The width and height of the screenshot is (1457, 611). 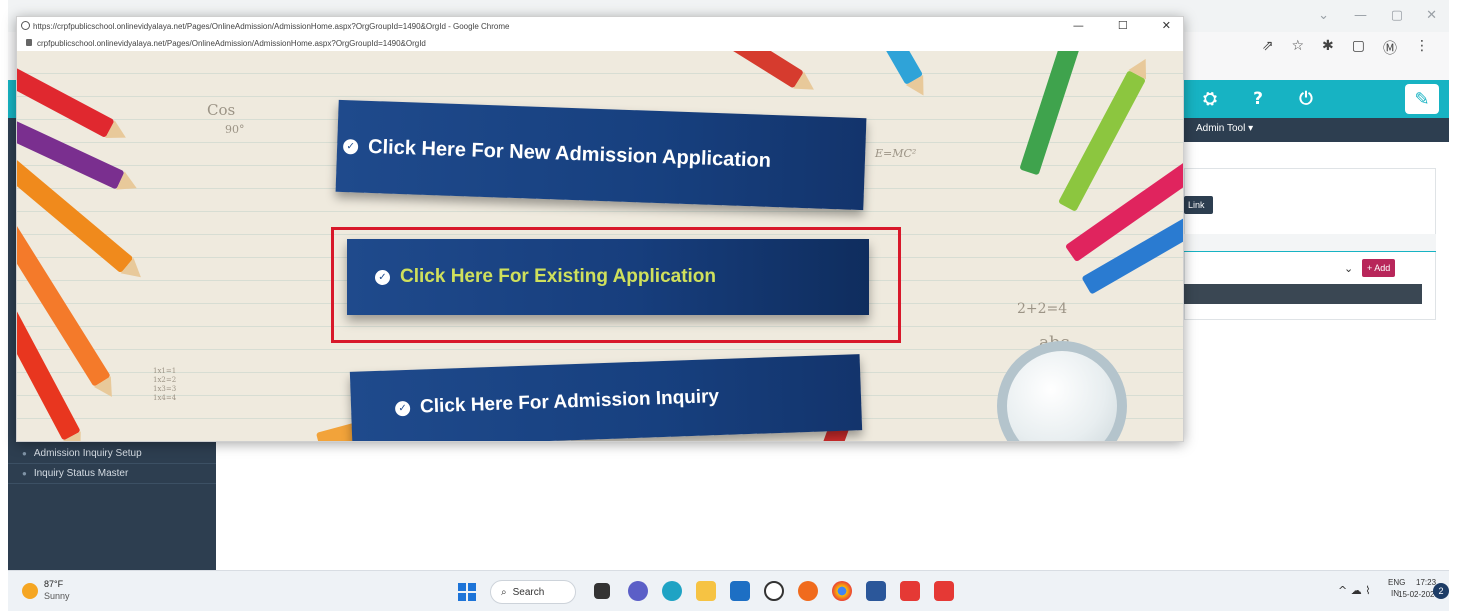 I want to click on task-view-icon, so click(x=602, y=591).